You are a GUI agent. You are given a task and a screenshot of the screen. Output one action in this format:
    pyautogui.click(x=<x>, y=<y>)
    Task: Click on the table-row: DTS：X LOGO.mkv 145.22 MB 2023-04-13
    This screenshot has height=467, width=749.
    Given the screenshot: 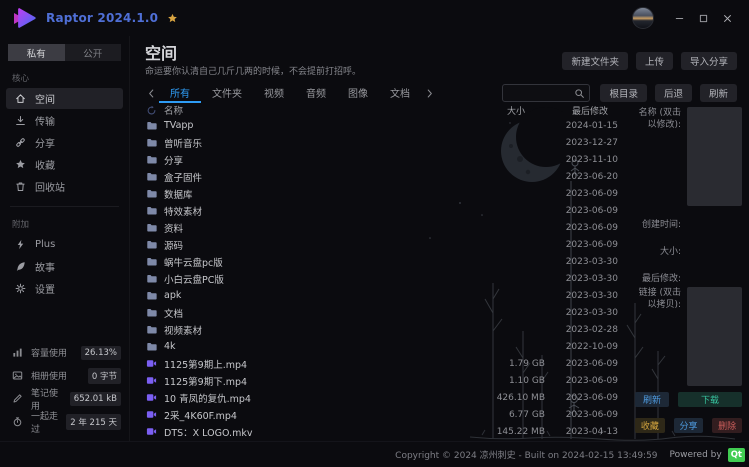 What is the action you would take?
    pyautogui.click(x=374, y=431)
    